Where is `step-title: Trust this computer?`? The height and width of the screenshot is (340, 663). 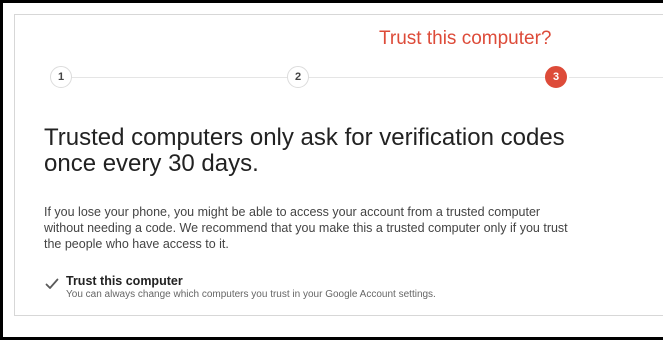 step-title: Trust this computer? is located at coordinates (465, 38).